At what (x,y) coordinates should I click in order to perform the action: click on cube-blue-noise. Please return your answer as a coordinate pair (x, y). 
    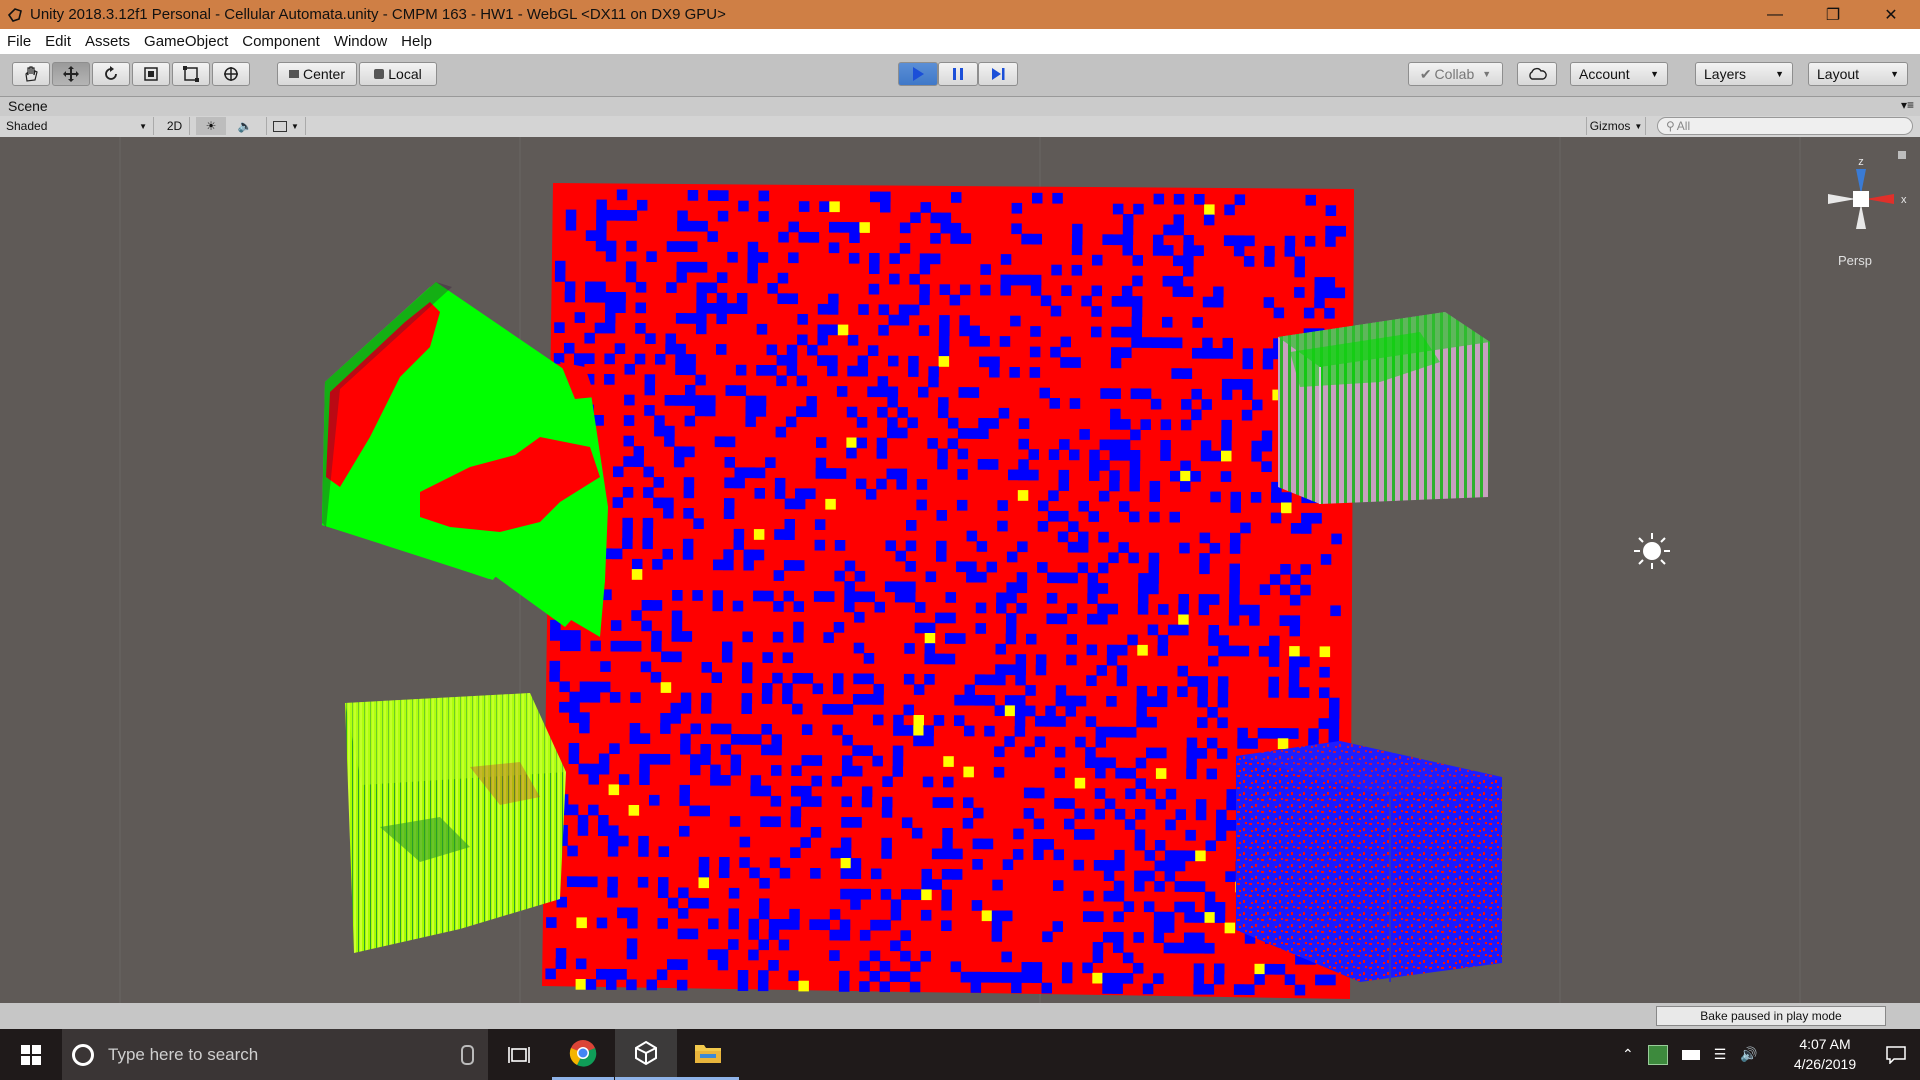
    Looking at the image, I should click on (1369, 861).